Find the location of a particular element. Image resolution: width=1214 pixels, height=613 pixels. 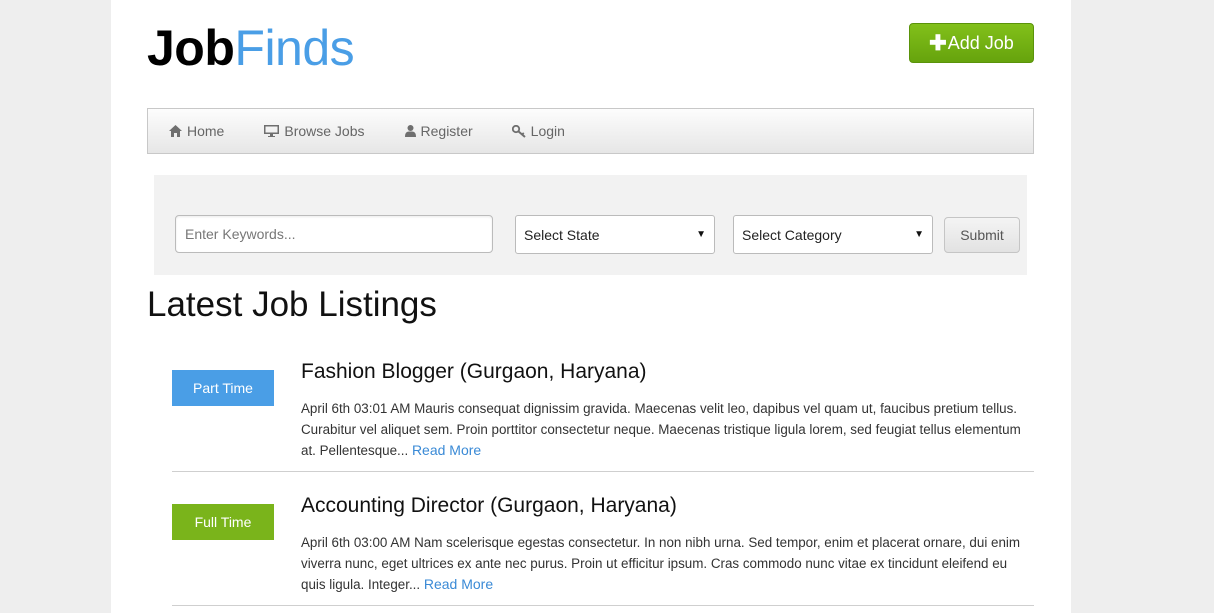

nav-label-browse-jobs: Browse Jobs is located at coordinates (324, 131).